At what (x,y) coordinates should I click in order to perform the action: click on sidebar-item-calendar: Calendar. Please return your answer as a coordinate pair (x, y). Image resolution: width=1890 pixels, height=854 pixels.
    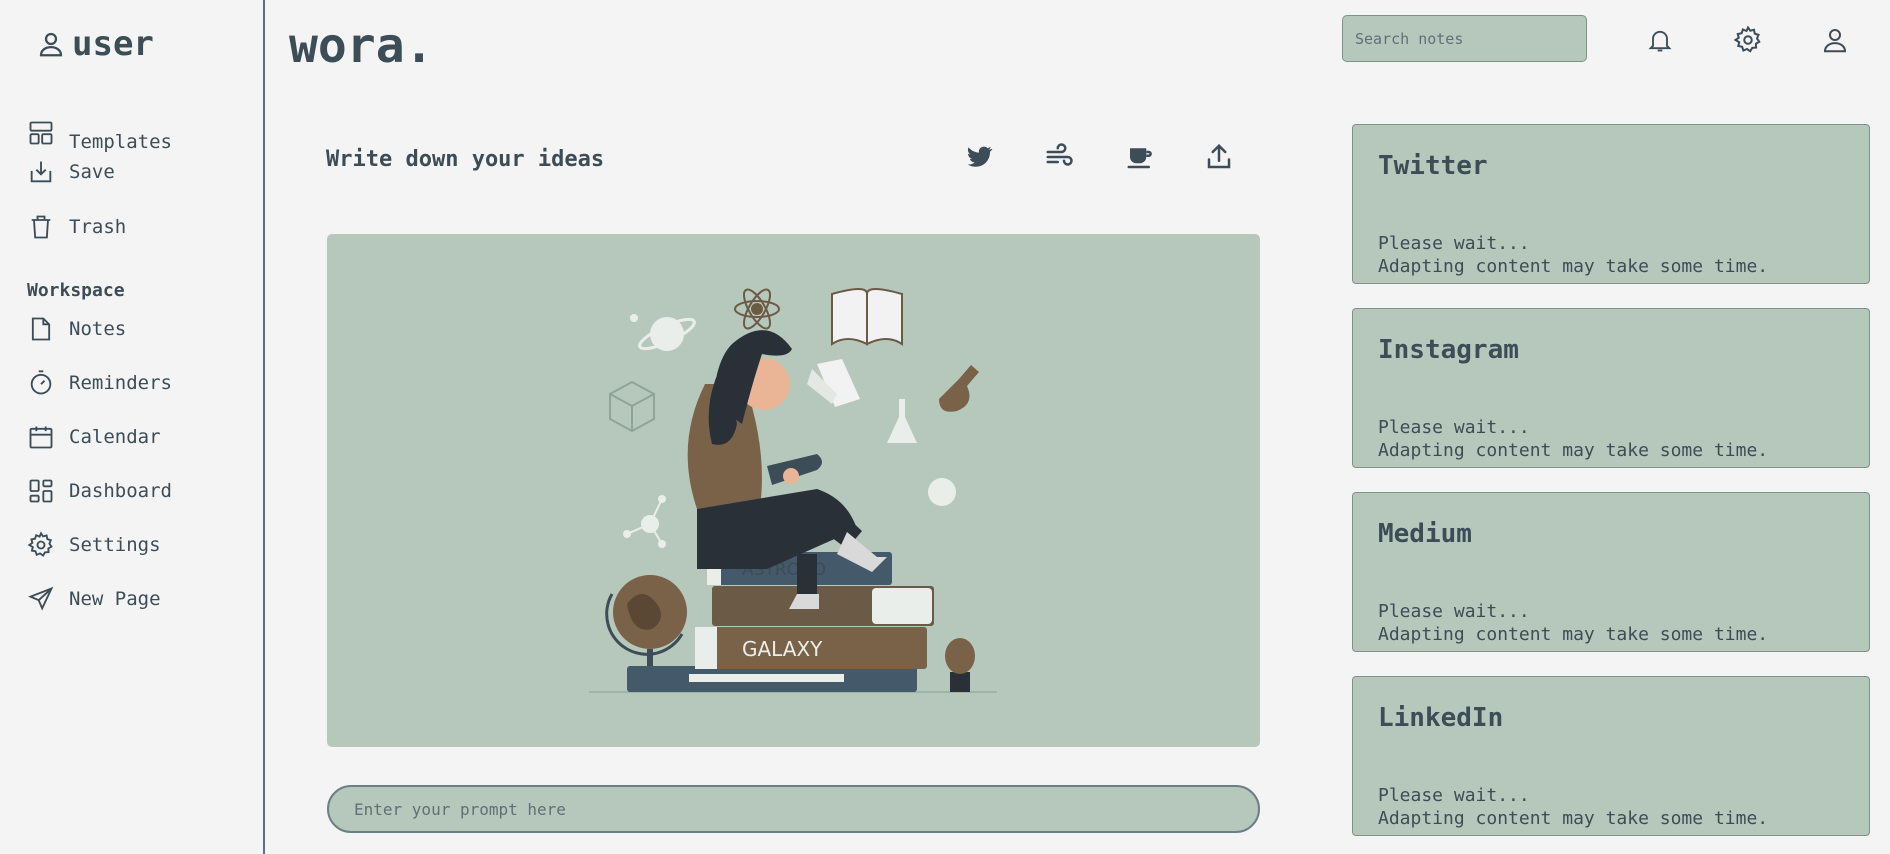
    Looking at the image, I should click on (94, 437).